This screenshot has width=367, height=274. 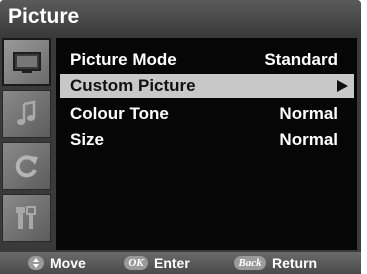 I want to click on help-bar: Move OK Enter Back Return, so click(x=180, y=263).